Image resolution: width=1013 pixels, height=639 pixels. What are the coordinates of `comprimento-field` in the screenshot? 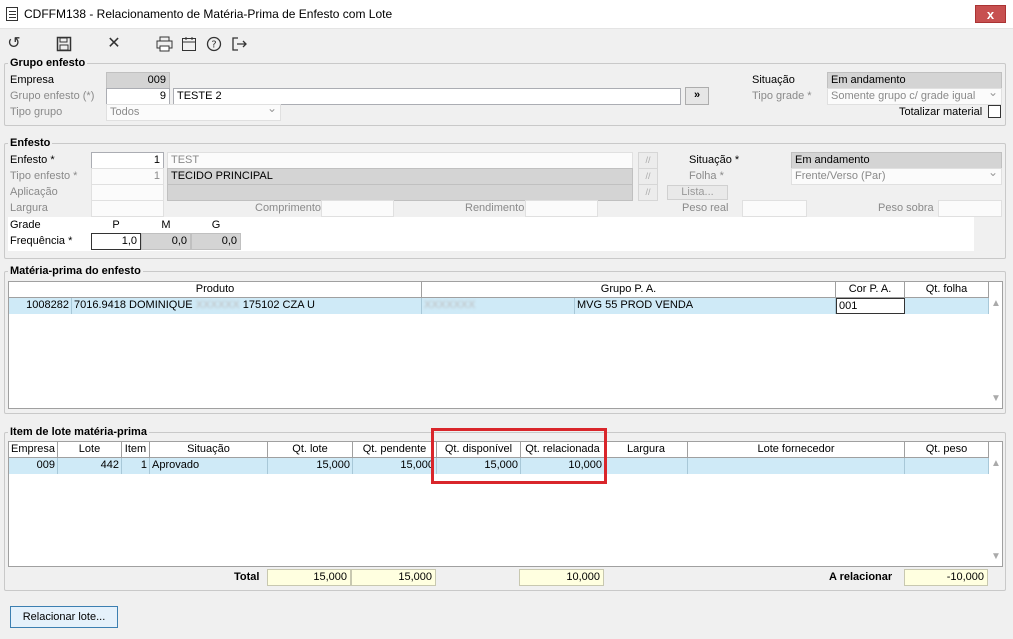 It's located at (357, 208).